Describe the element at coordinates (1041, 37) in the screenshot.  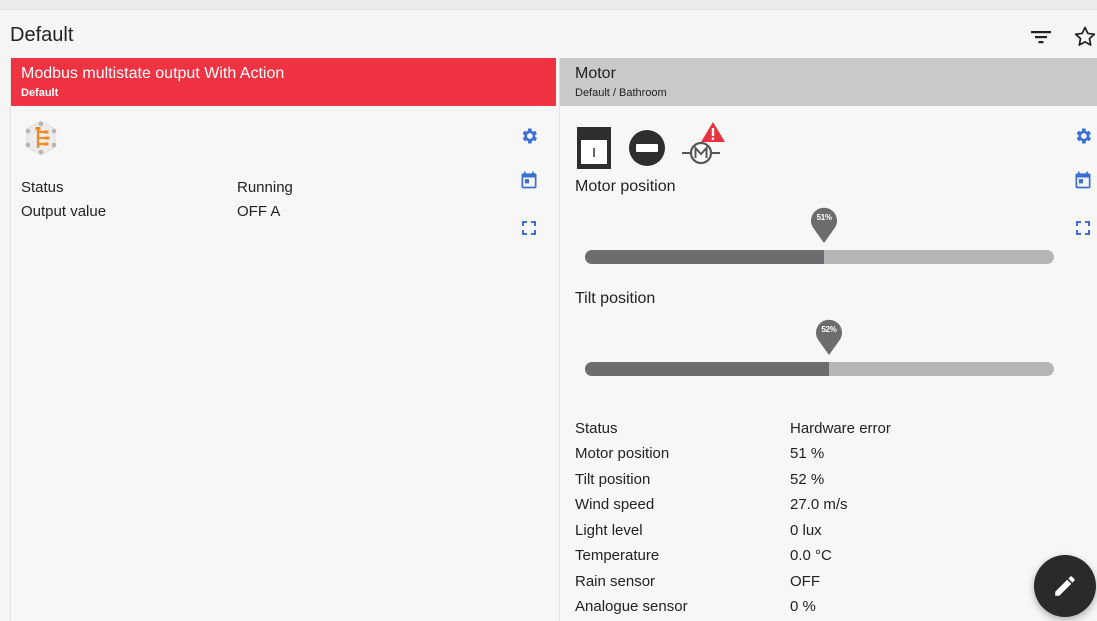
I see `filter-icon` at that location.